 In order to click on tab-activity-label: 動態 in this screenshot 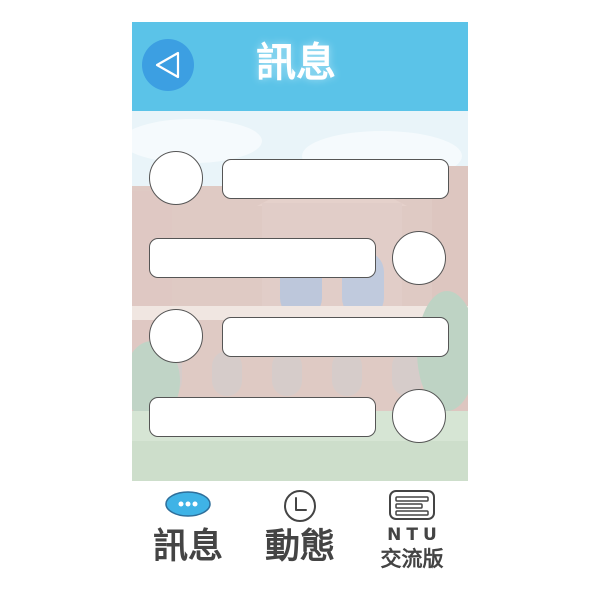, I will do `click(299, 547)`.